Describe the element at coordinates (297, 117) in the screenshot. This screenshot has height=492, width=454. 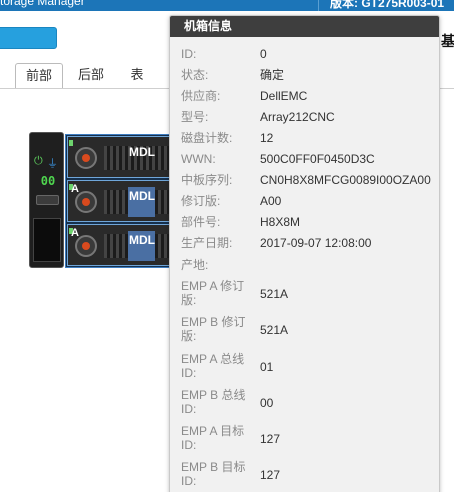
I see `info-value: Array212CNC` at that location.